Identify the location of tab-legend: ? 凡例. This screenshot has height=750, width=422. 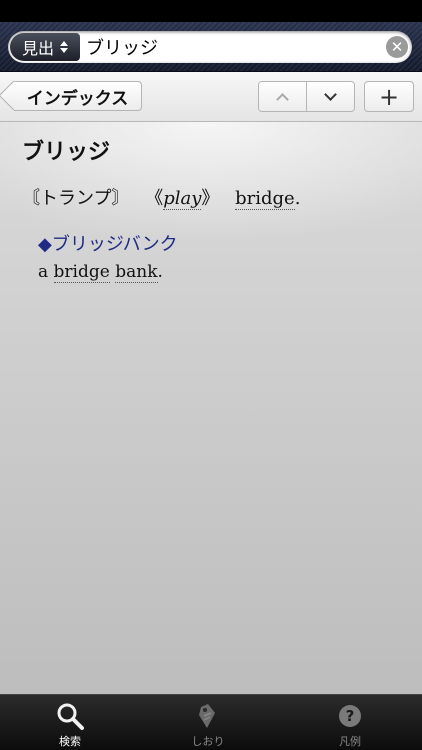
(350, 722).